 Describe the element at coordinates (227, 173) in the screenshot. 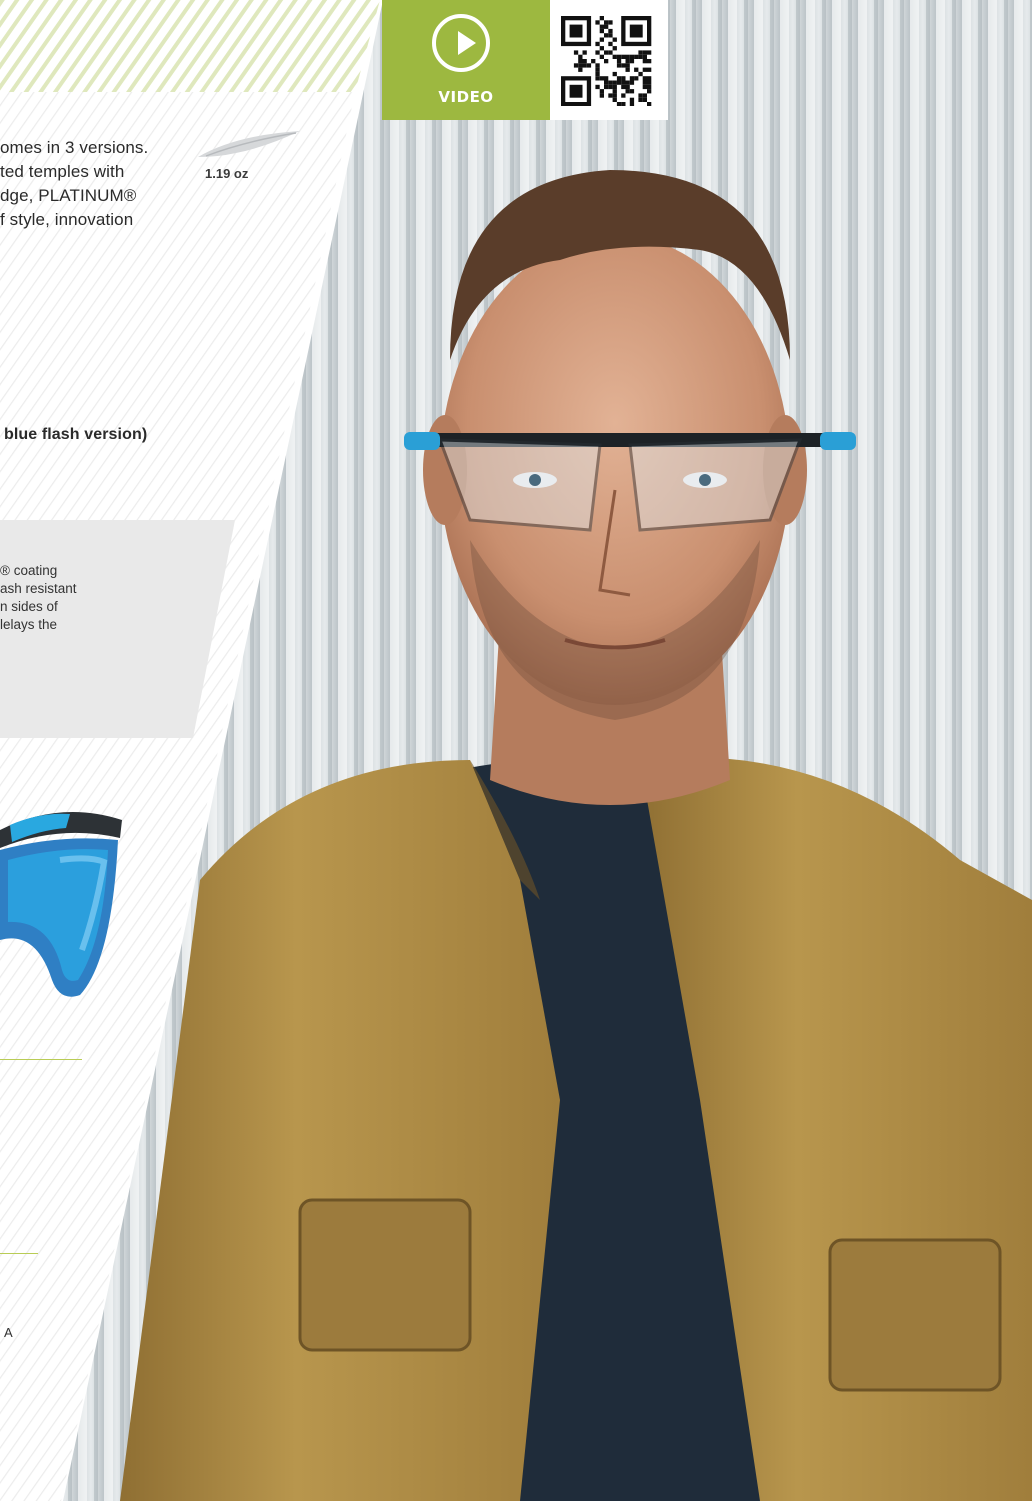

I see `weight-label: 1.19 oz` at that location.